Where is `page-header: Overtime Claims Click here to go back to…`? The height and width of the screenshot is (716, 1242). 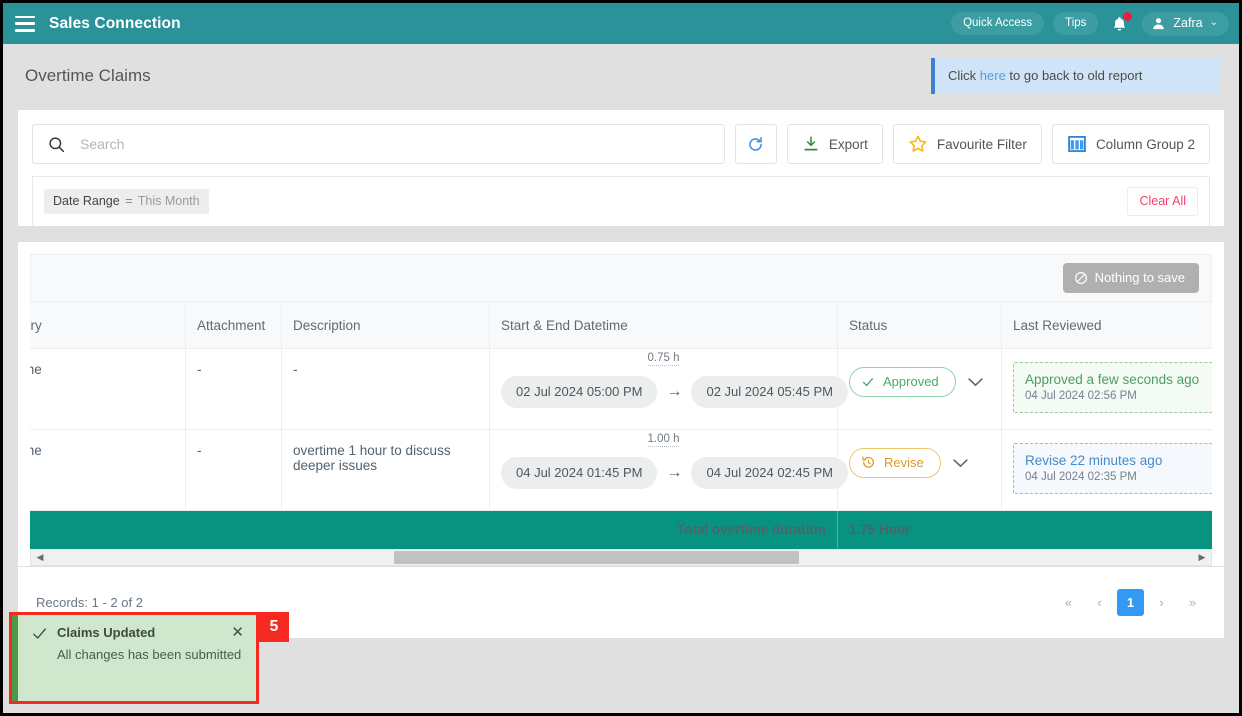
page-header: Overtime Claims Click here to go back to… is located at coordinates (621, 75).